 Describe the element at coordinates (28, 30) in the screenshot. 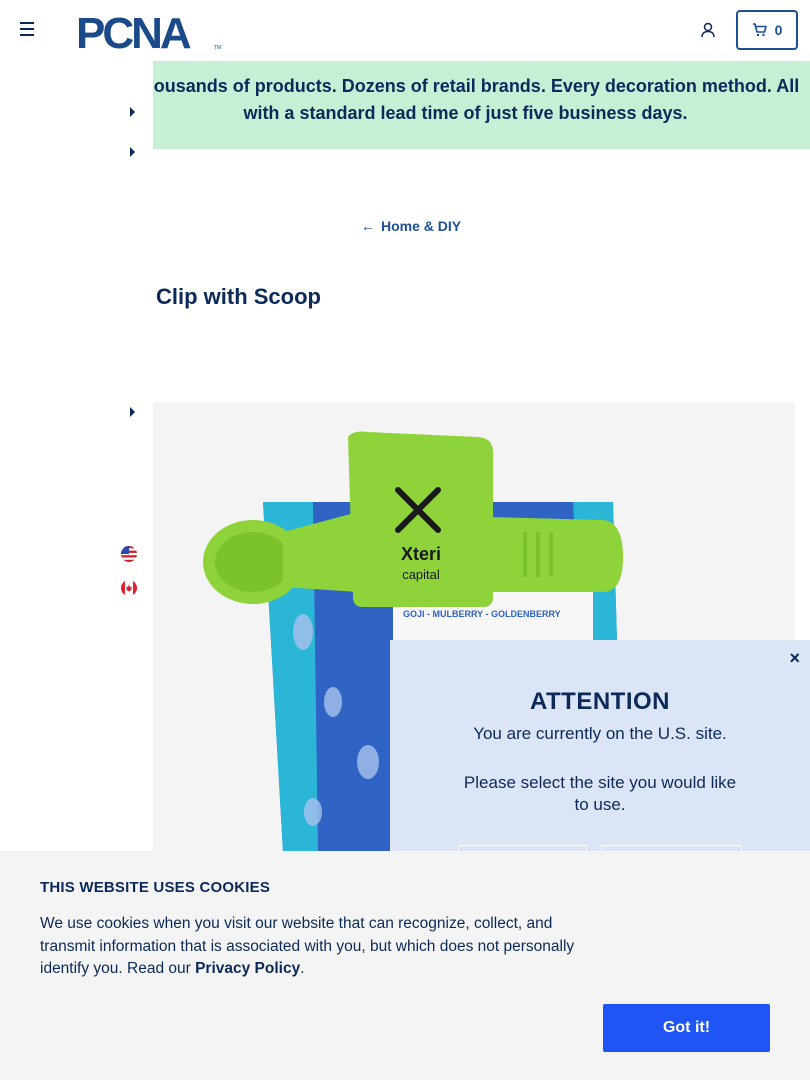

I see `menu-icon` at that location.